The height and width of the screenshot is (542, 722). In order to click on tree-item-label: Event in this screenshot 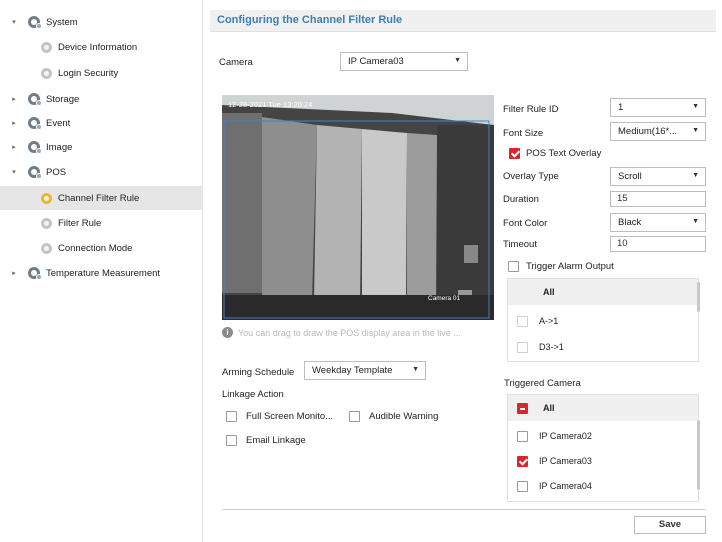, I will do `click(58, 123)`.